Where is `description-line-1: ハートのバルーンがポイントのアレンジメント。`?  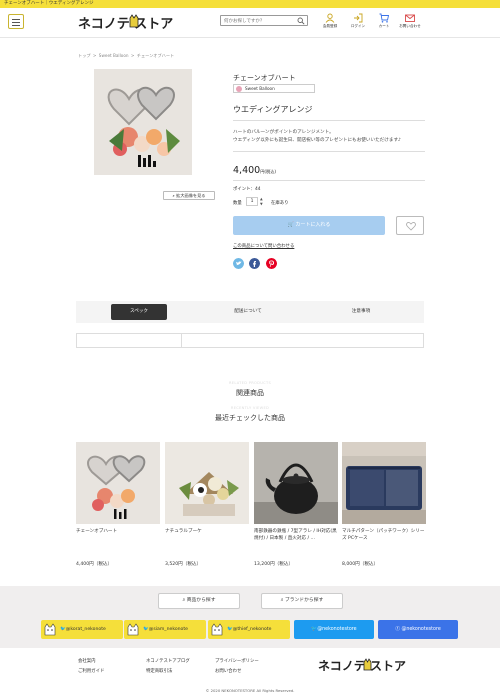 description-line-1: ハートのバルーンがポイントのアレンジメント。 is located at coordinates (283, 132).